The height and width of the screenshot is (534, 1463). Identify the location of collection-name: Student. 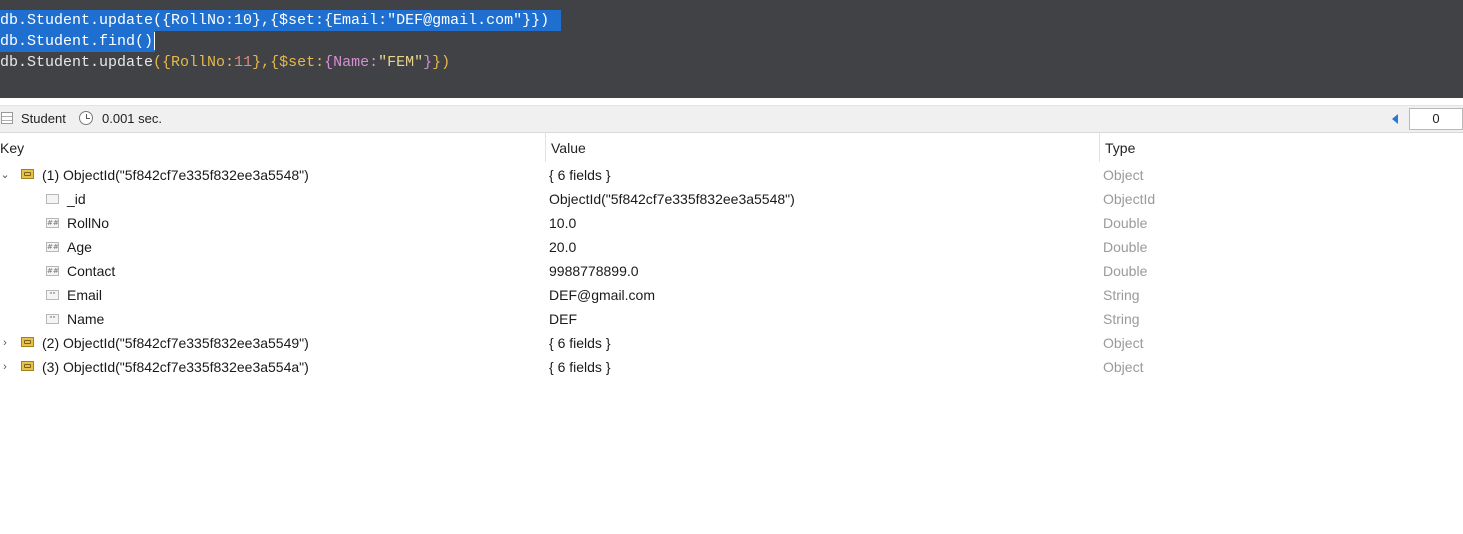
(43, 118).